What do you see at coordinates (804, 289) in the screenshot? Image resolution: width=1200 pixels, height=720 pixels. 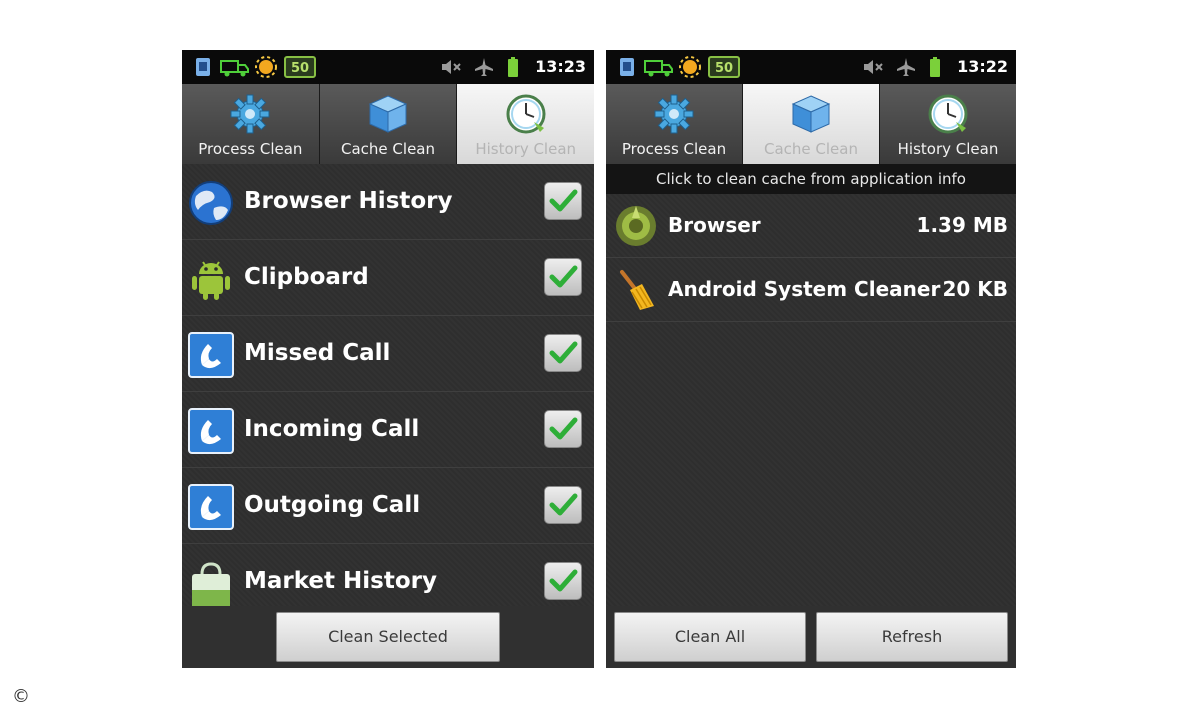 I see `item-label: Android System Cleaner` at bounding box center [804, 289].